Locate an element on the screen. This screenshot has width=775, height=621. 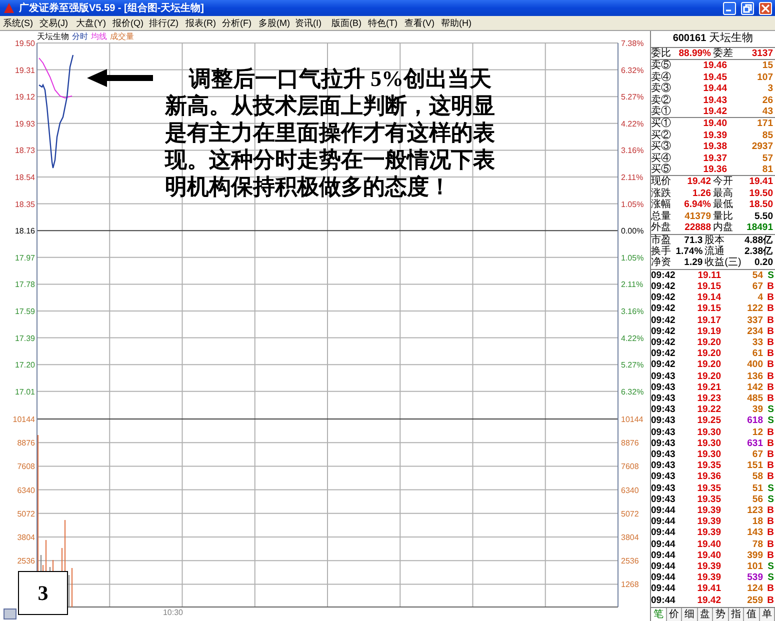
axis-label: 8876 is located at coordinates (630, 443).